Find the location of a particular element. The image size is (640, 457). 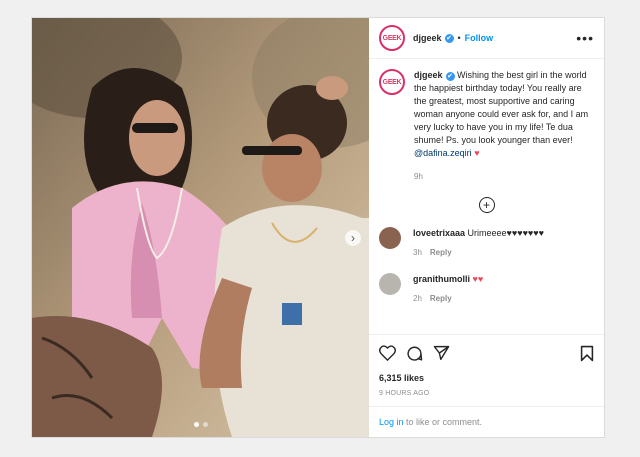

comment-item: loveetrixaaa Urimeeee♥♥♥♥♥♥♥ 3h Reply is located at coordinates (486, 243).